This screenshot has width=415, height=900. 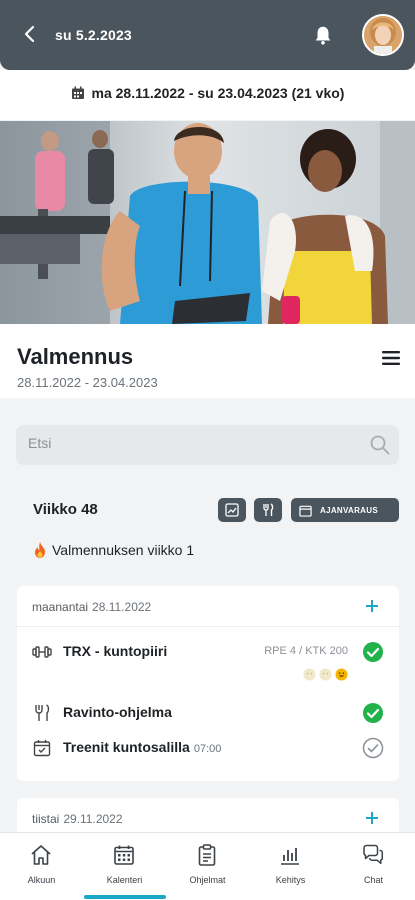 I want to click on dumbbell-icon, so click(x=42, y=652).